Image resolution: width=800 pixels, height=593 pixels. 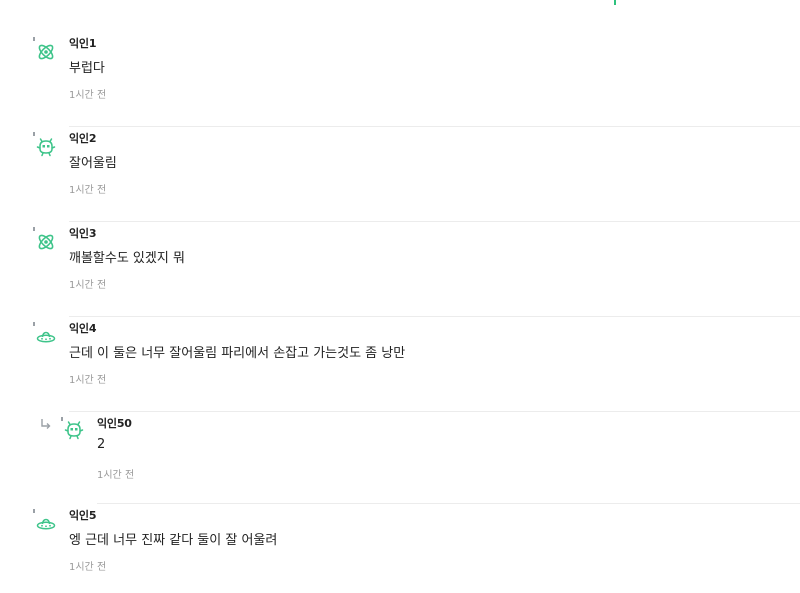 What do you see at coordinates (101, 444) in the screenshot?
I see `comment-text: 2` at bounding box center [101, 444].